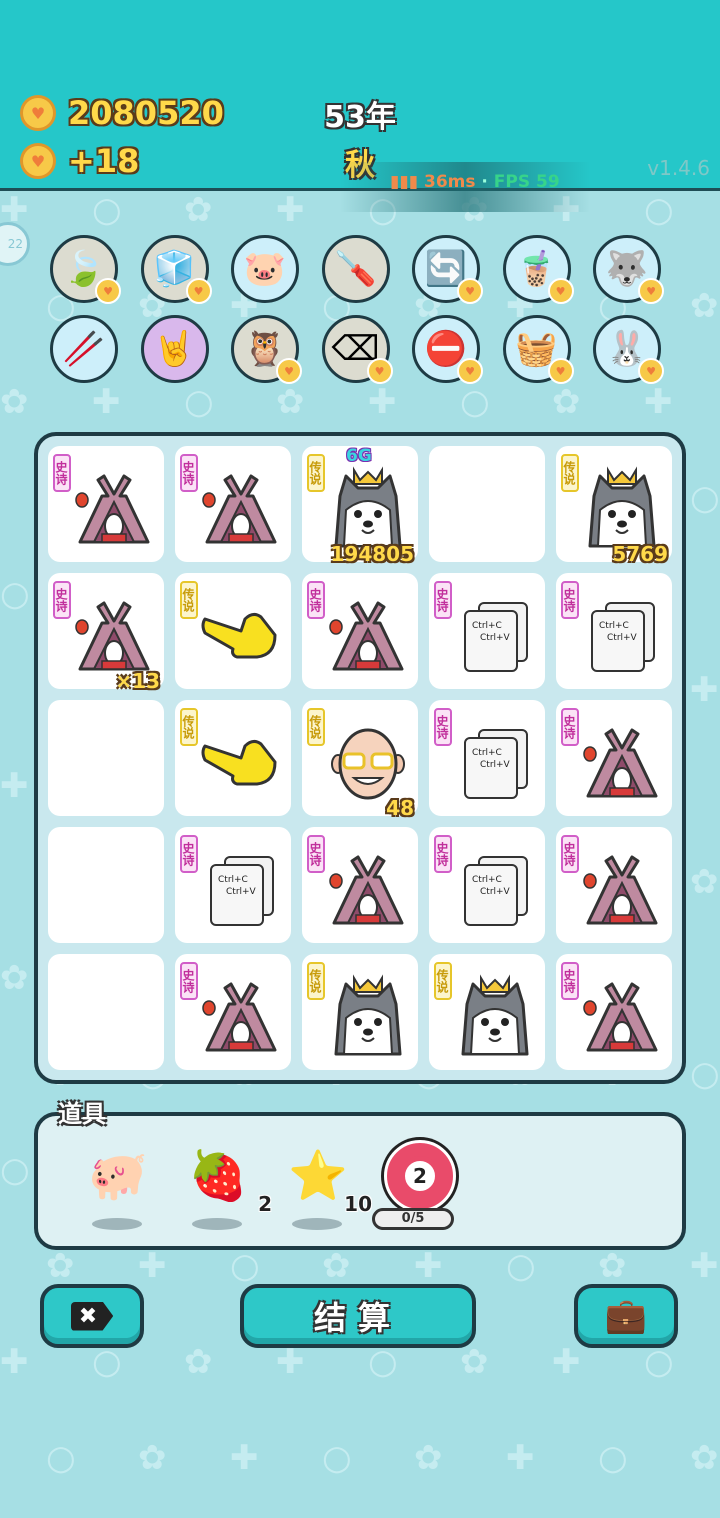 Image resolution: width=720 pixels, height=1518 pixels. What do you see at coordinates (241, 762) in the screenshot?
I see `pointing-hand-icon` at bounding box center [241, 762].